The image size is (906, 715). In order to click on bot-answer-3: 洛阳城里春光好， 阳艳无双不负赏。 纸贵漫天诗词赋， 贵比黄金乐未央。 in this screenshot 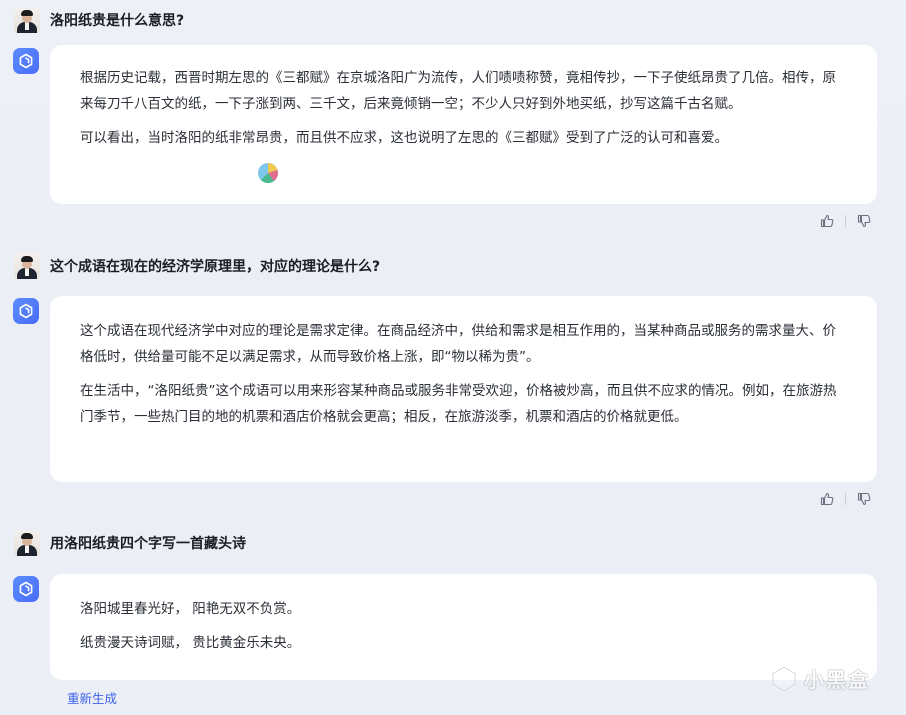, I will do `click(463, 627)`.